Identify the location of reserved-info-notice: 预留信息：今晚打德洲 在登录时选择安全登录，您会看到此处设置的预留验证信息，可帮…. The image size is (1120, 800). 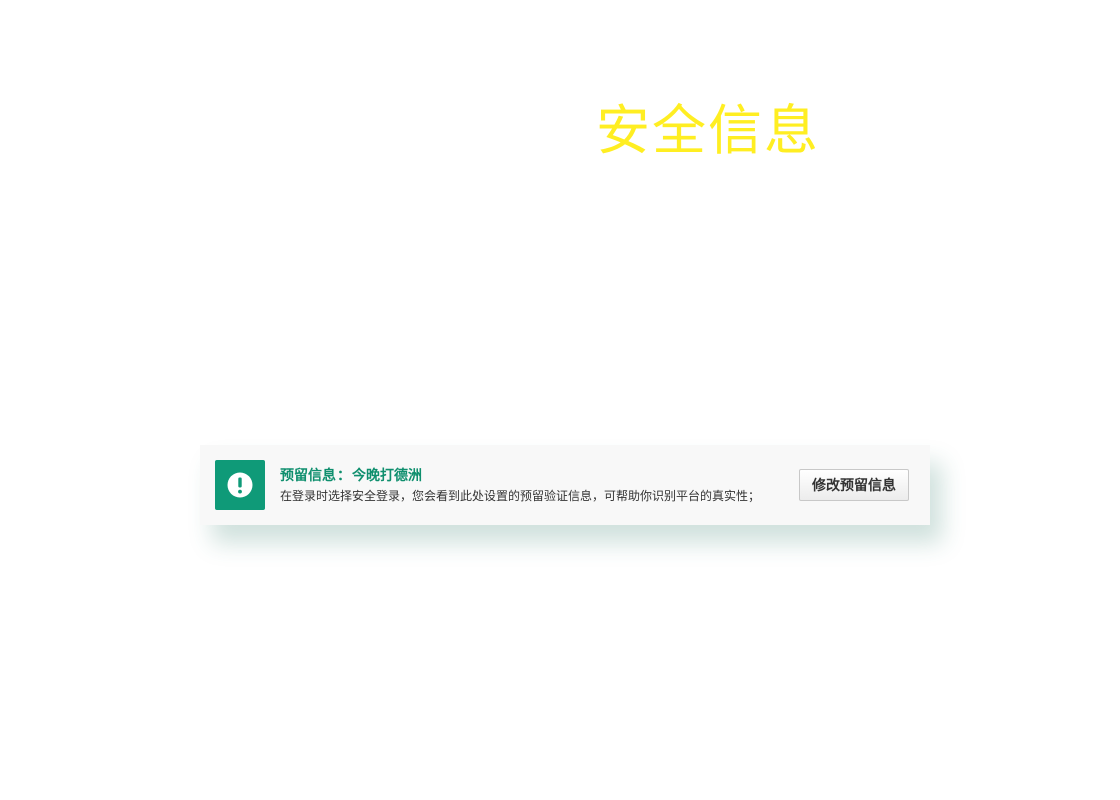
(565, 485).